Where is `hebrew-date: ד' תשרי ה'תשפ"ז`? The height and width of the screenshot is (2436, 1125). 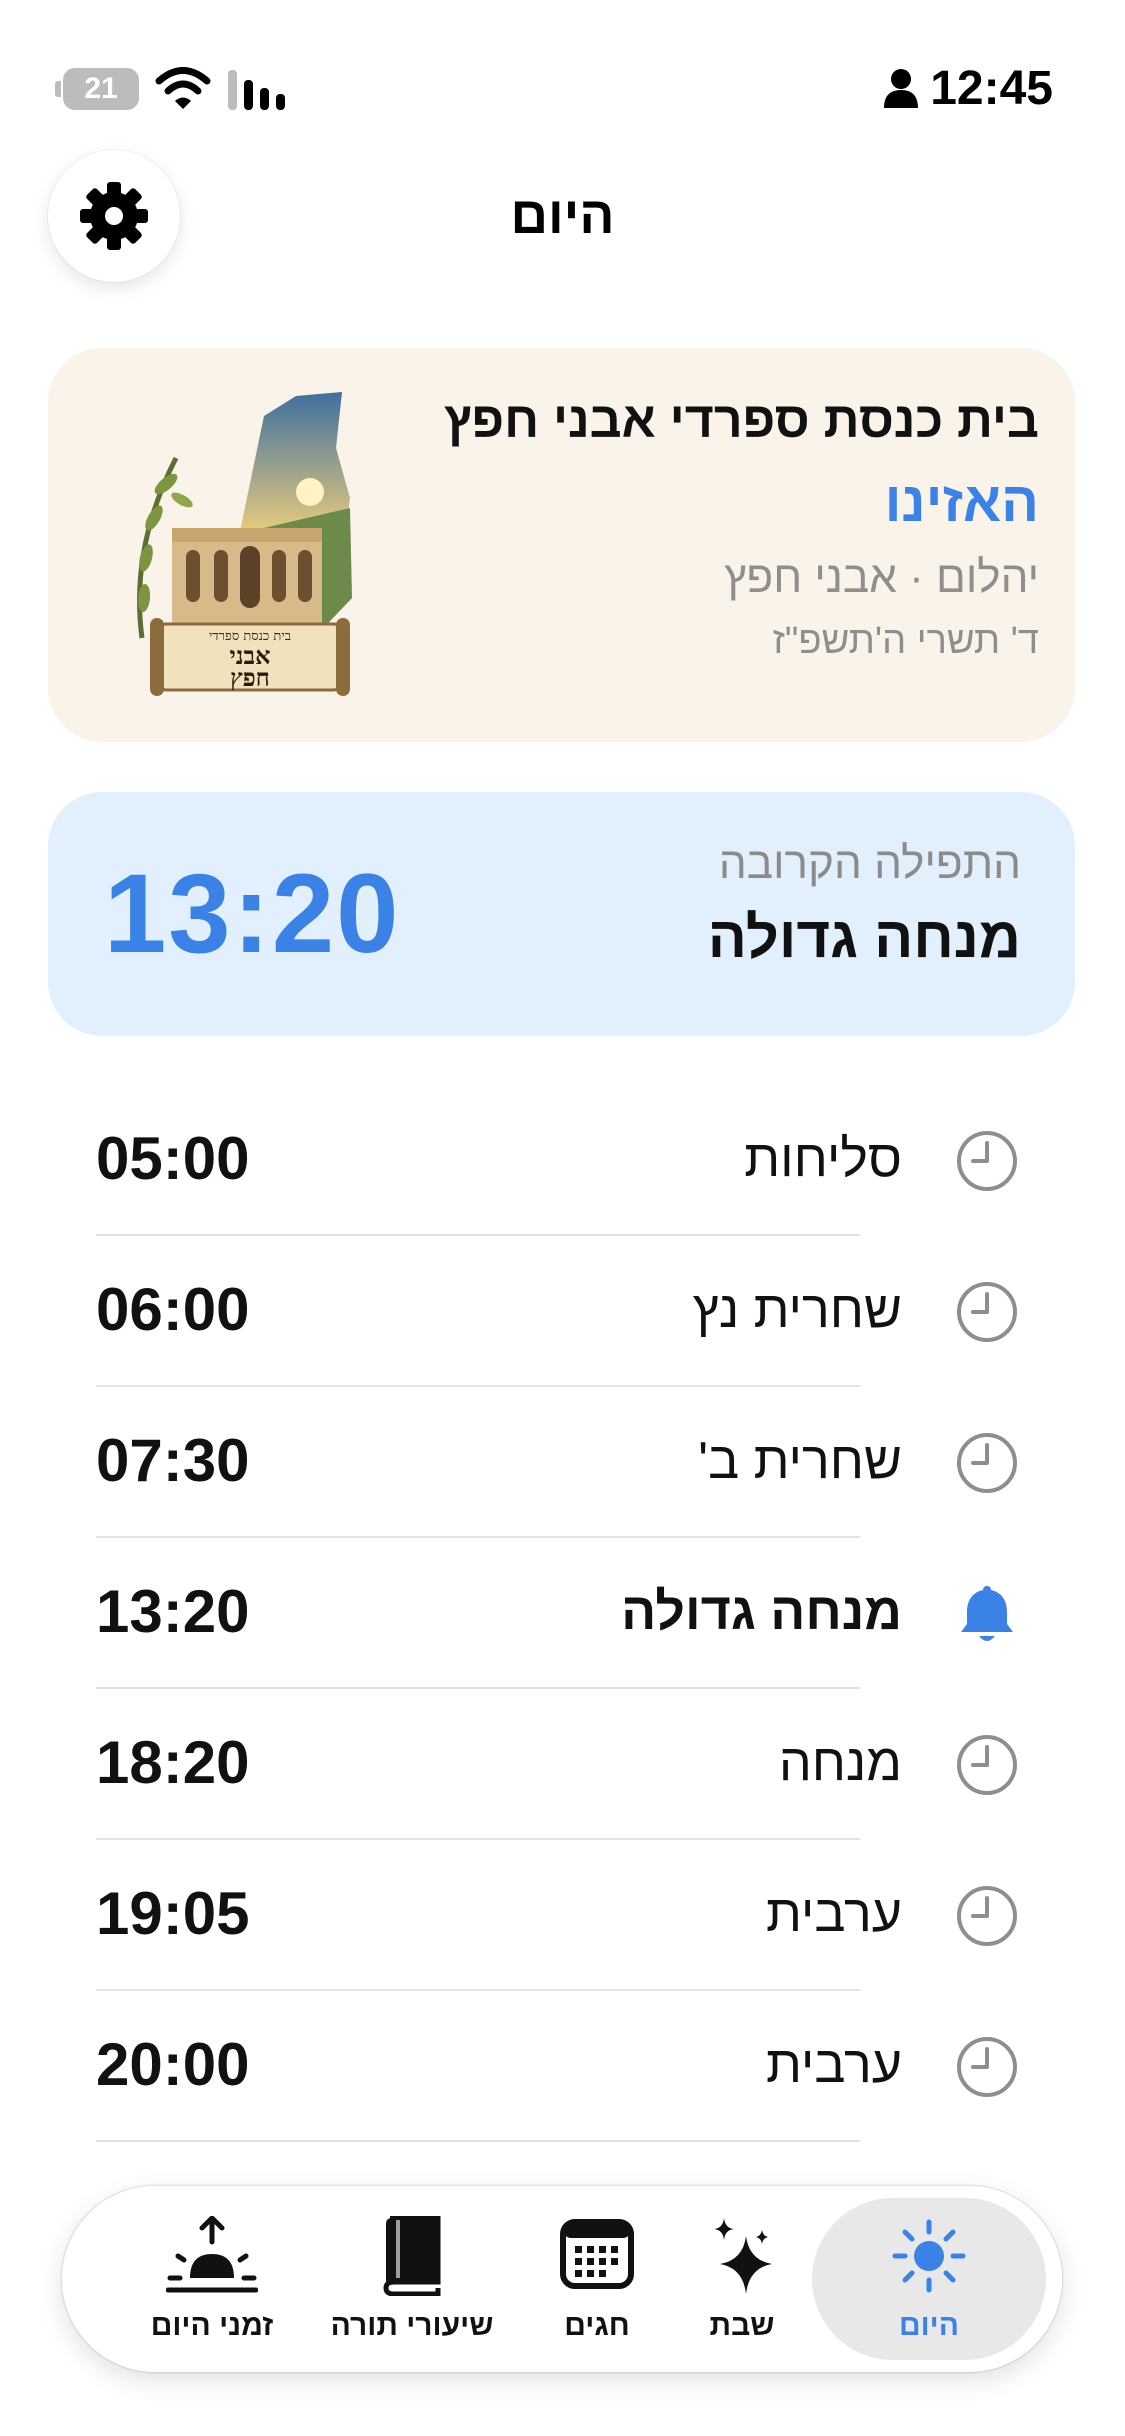
hebrew-date: ד' תשרי ה'תשפ"ז is located at coordinates (905, 641).